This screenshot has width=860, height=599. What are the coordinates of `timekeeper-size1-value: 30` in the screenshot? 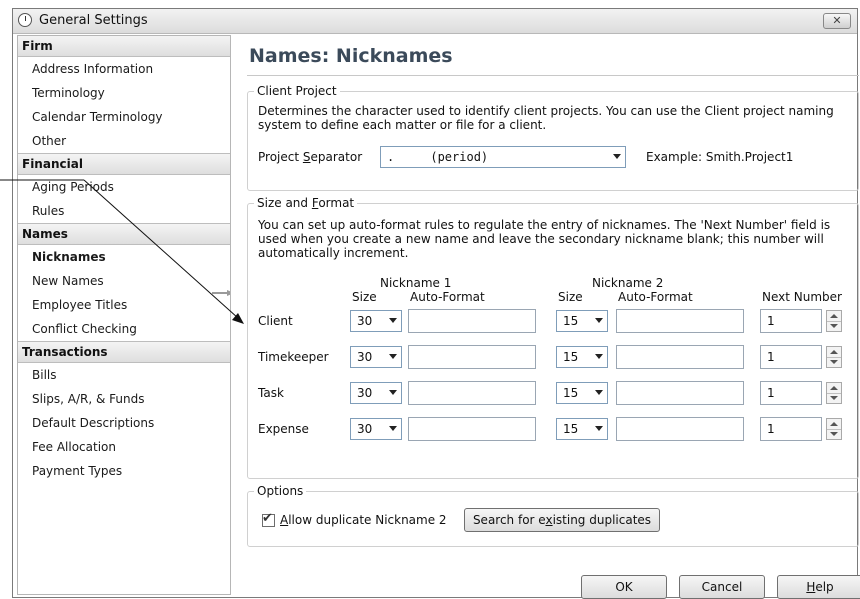 It's located at (365, 357).